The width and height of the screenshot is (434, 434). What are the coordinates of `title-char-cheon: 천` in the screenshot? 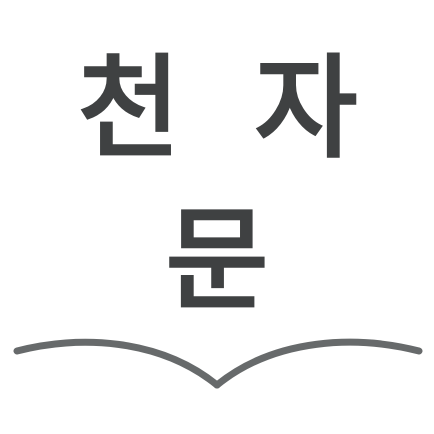 It's located at (129, 109).